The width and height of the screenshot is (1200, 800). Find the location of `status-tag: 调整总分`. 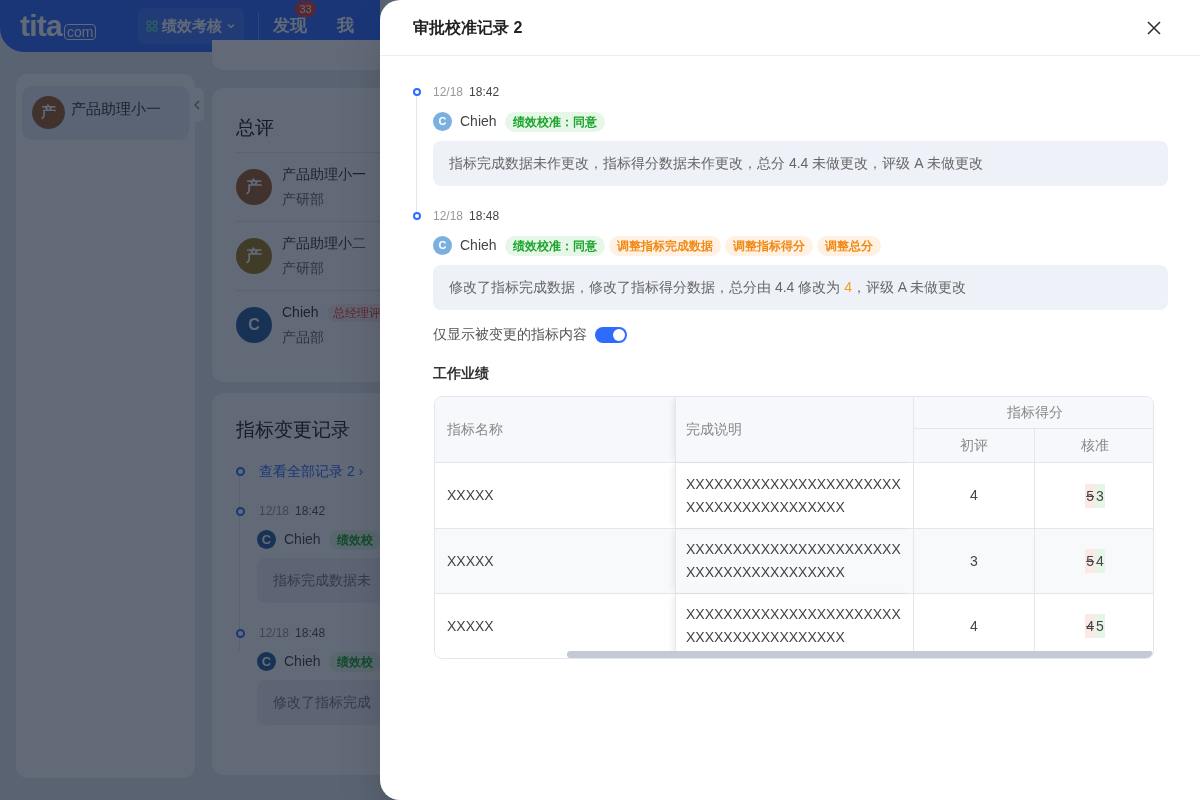

status-tag: 调整总分 is located at coordinates (848, 245).